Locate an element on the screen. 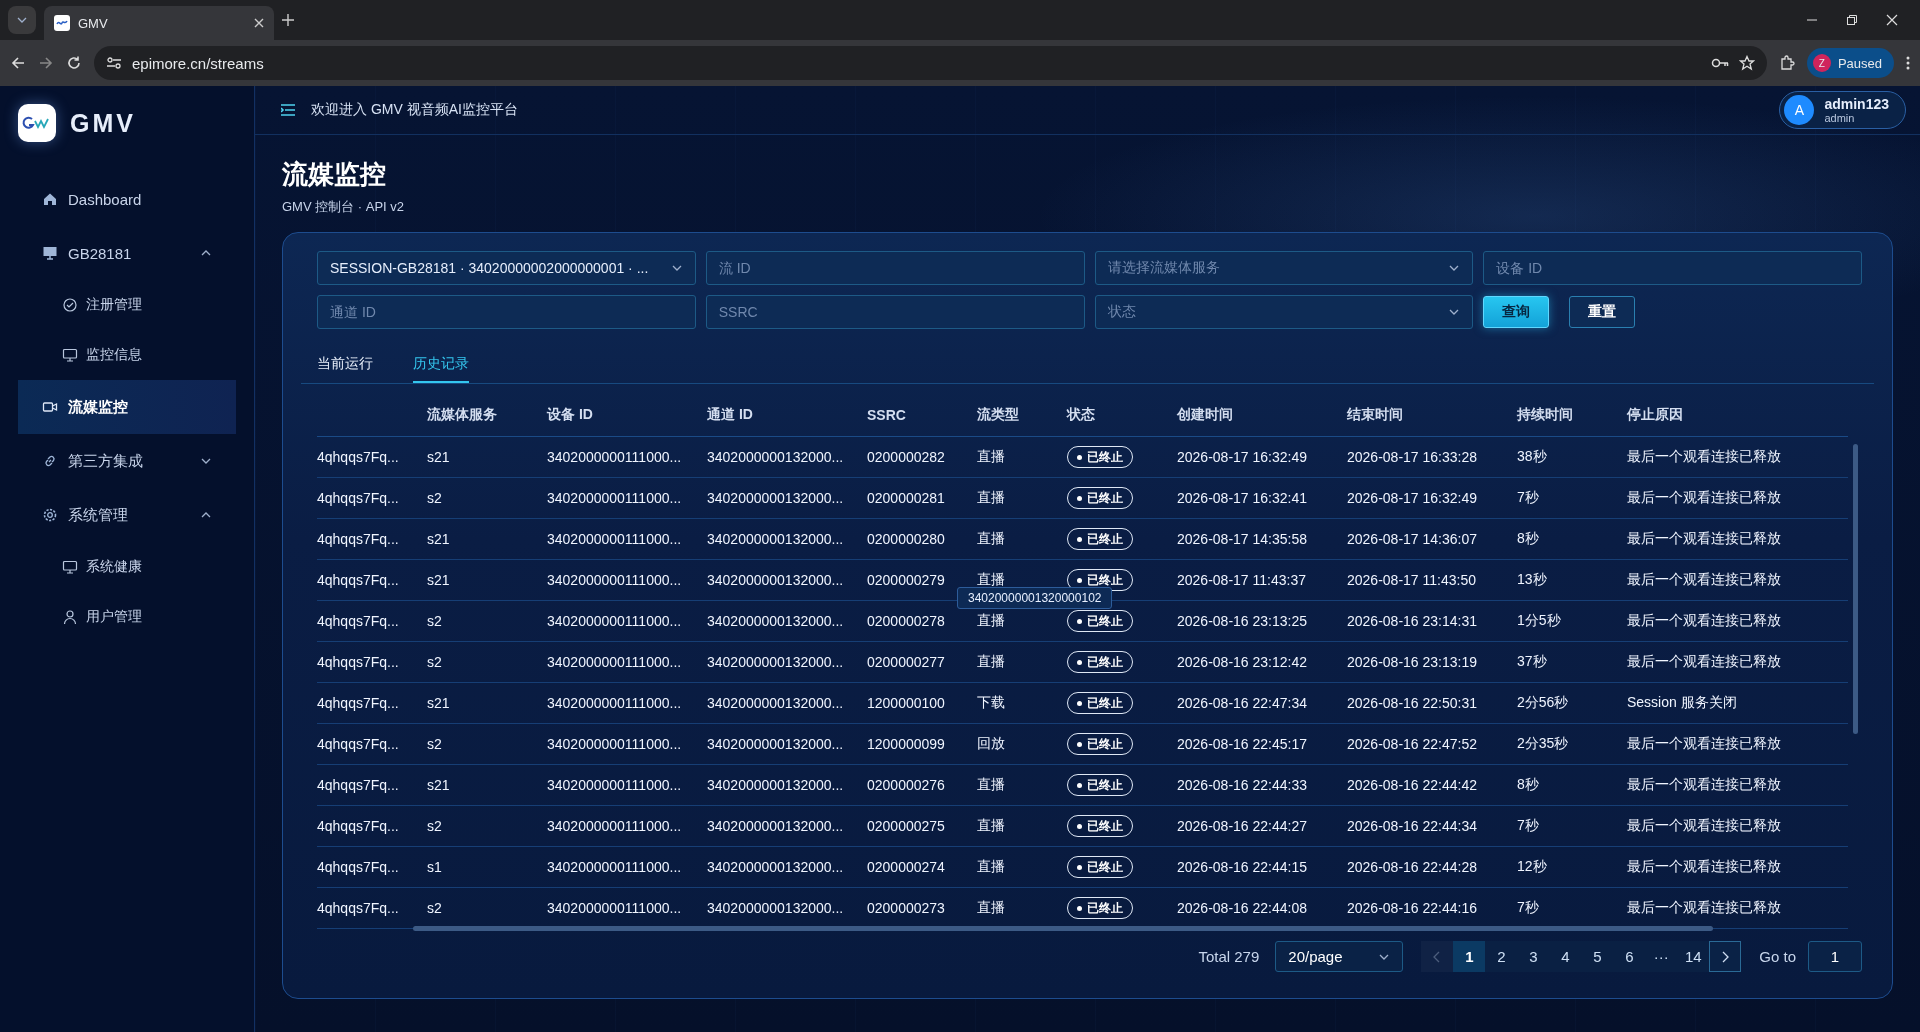 This screenshot has width=1920, height=1032. select-field: 请选择流媒体服务 is located at coordinates (1284, 268).